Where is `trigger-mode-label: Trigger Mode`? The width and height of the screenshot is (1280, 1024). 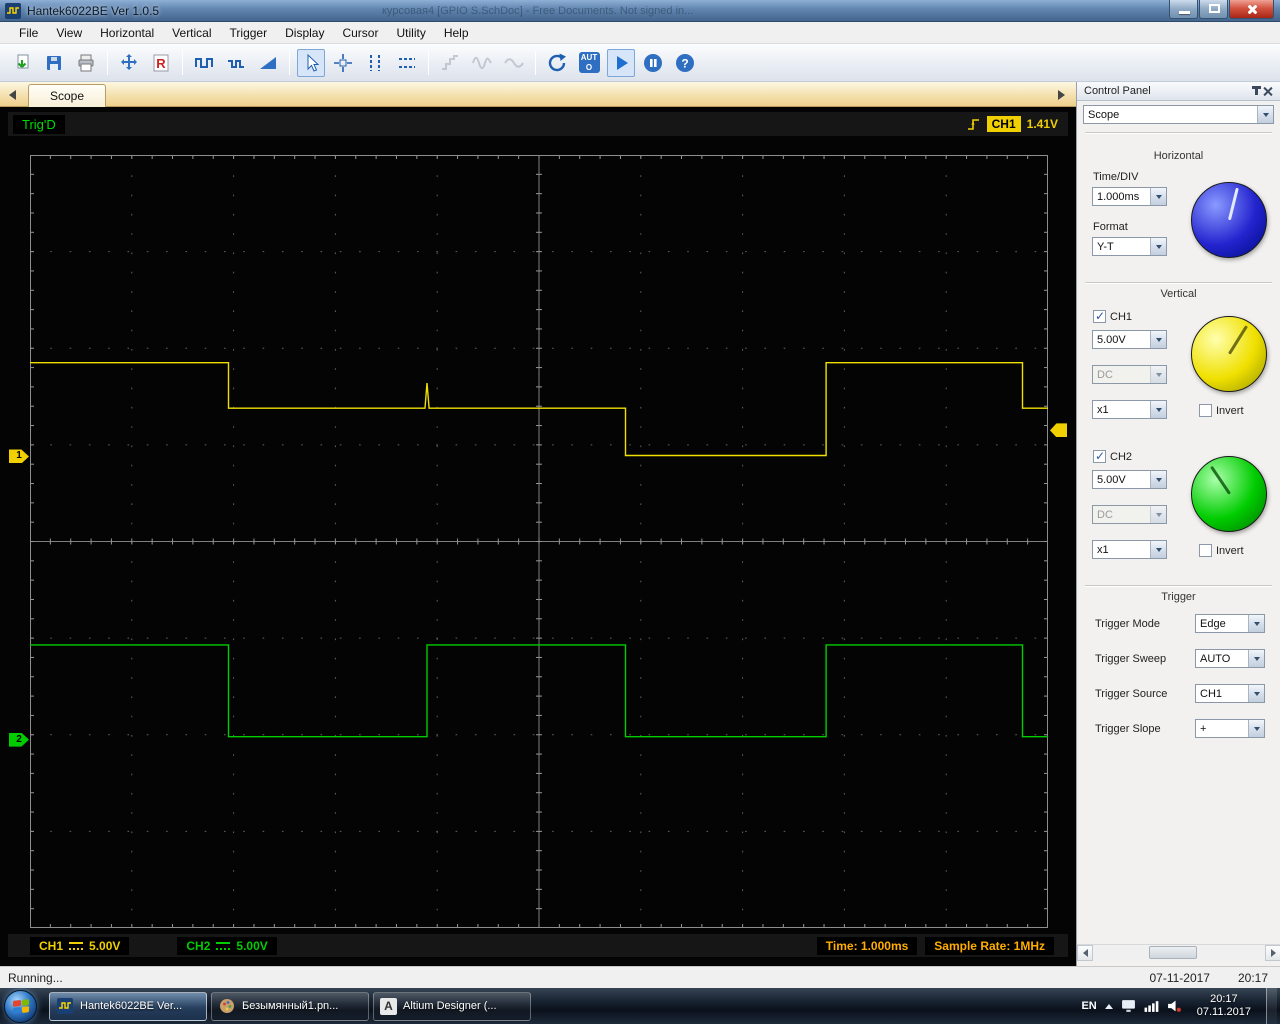 trigger-mode-label: Trigger Mode is located at coordinates (1128, 624).